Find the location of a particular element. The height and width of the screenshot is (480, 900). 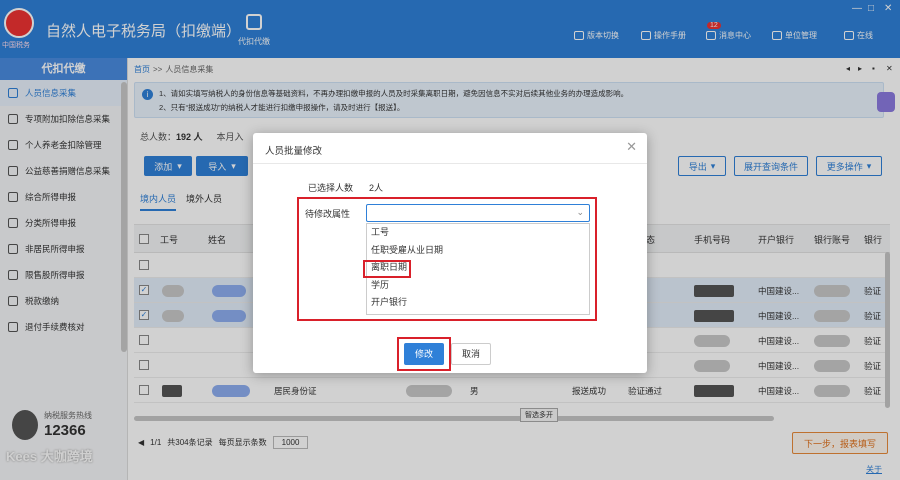

highlight-save-button is located at coordinates (424, 354).